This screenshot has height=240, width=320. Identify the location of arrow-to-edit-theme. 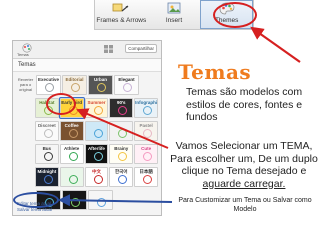
(115, 200).